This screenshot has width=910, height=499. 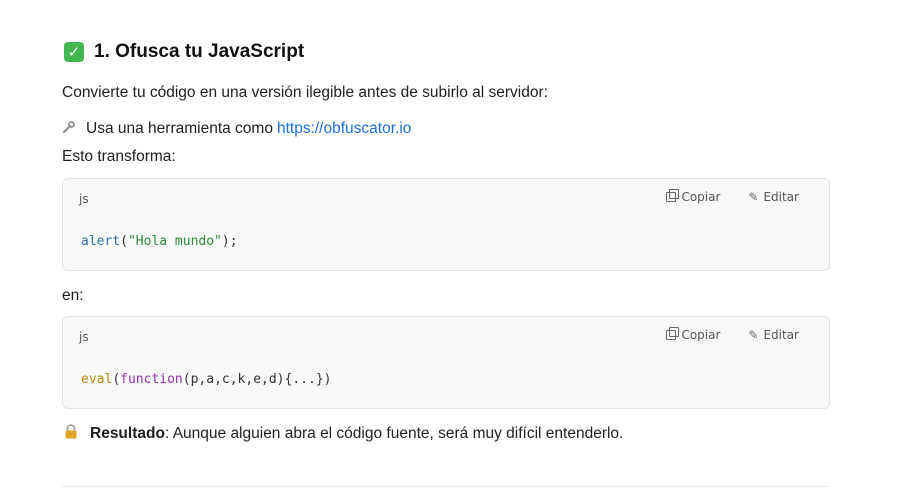 I want to click on code-token-string: "Hola mundo", so click(x=174, y=241).